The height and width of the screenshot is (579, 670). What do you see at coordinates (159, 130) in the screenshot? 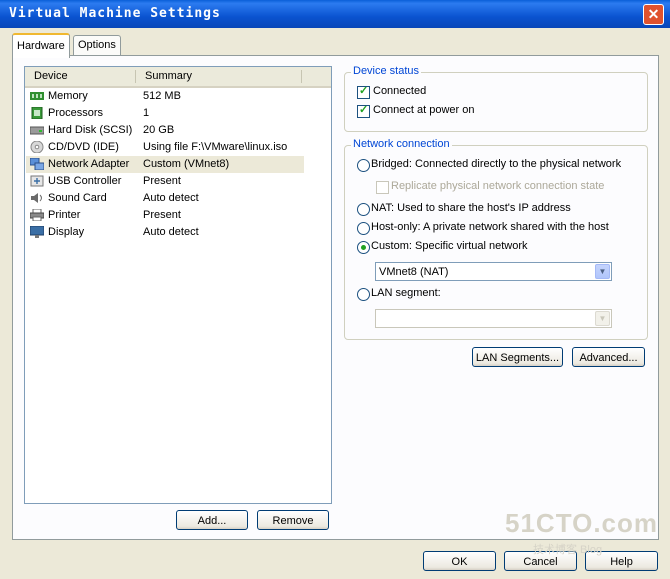
I see `device-summary: 20 GB` at bounding box center [159, 130].